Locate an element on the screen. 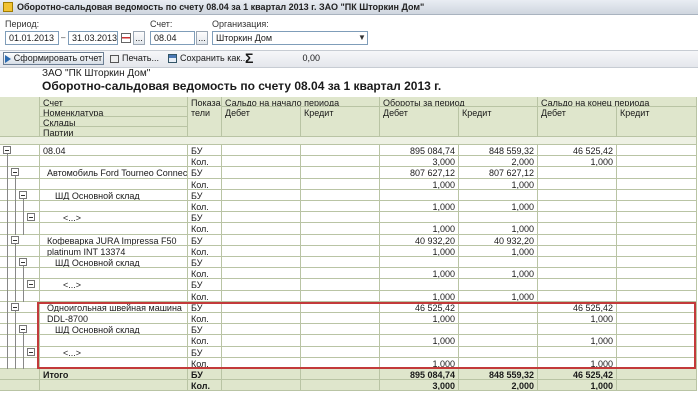 The height and width of the screenshot is (401, 698). total-td: 3,000 is located at coordinates (419, 386).